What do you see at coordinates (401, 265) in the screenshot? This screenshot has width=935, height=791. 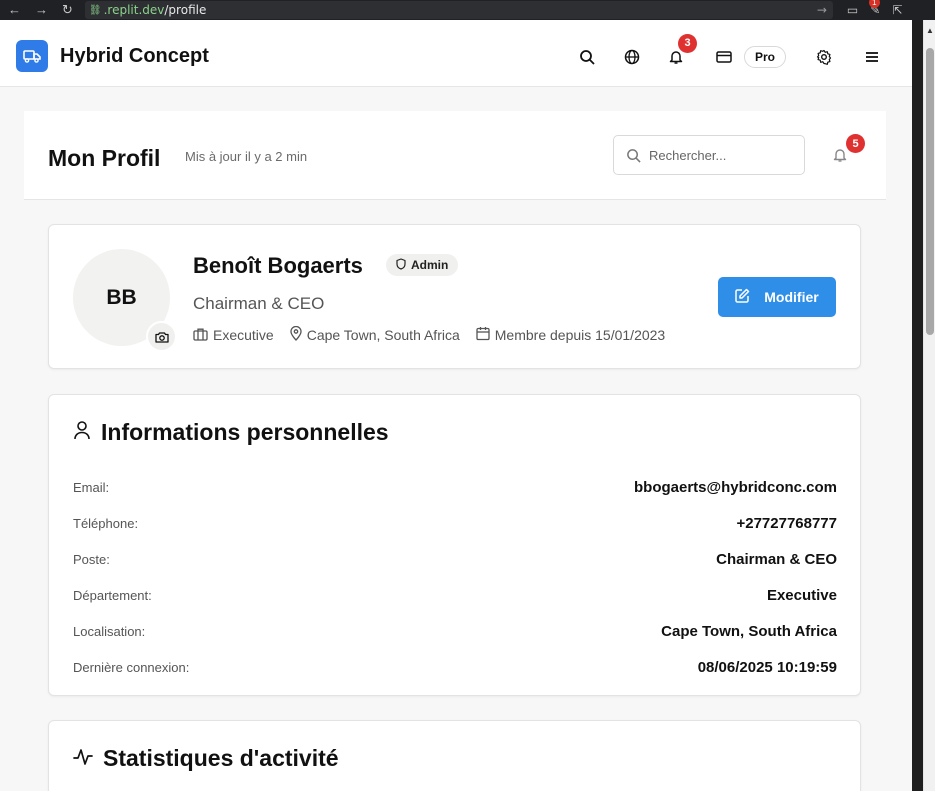 I see `shield-icon` at bounding box center [401, 265].